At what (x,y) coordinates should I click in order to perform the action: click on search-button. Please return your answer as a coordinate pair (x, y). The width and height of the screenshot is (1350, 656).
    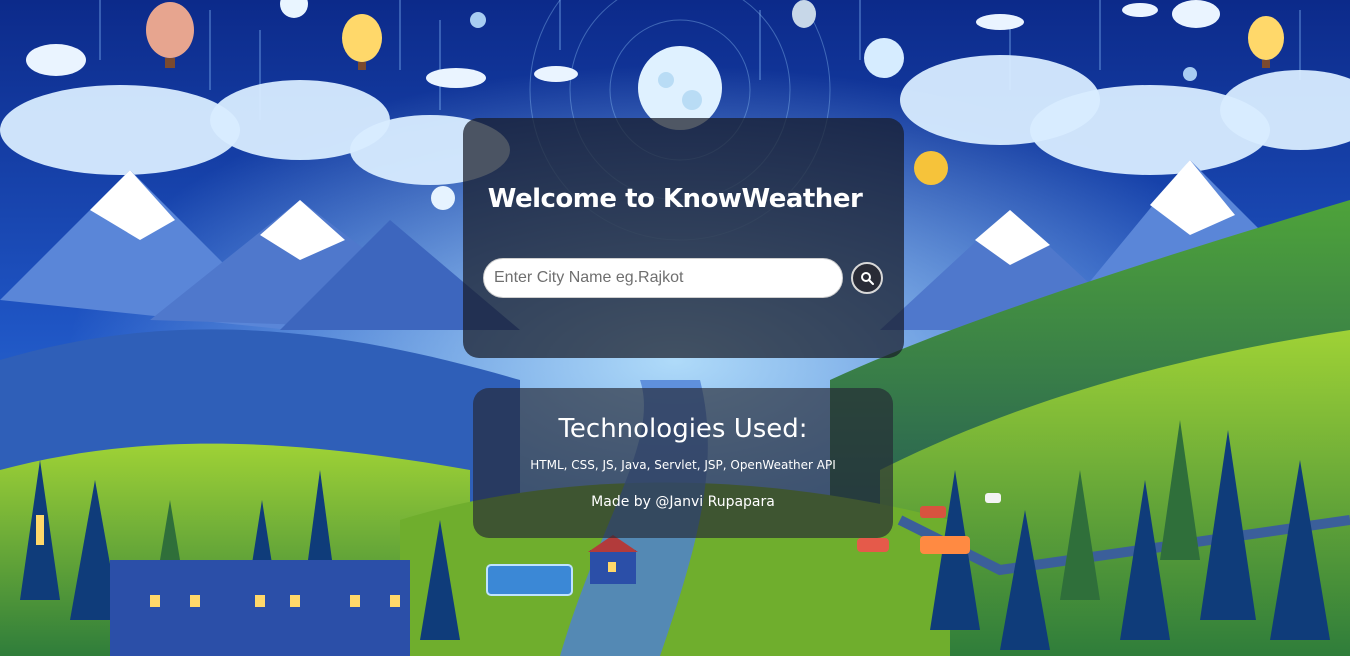
    Looking at the image, I should click on (867, 278).